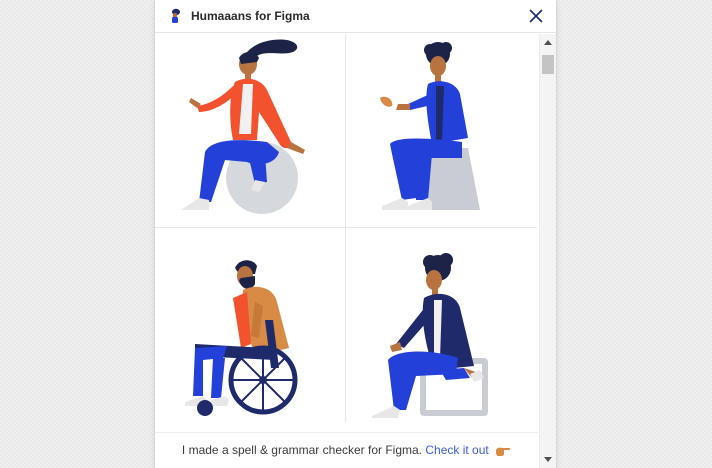 The image size is (712, 468). I want to click on woman-on-ball-illustration, so click(243, 126).